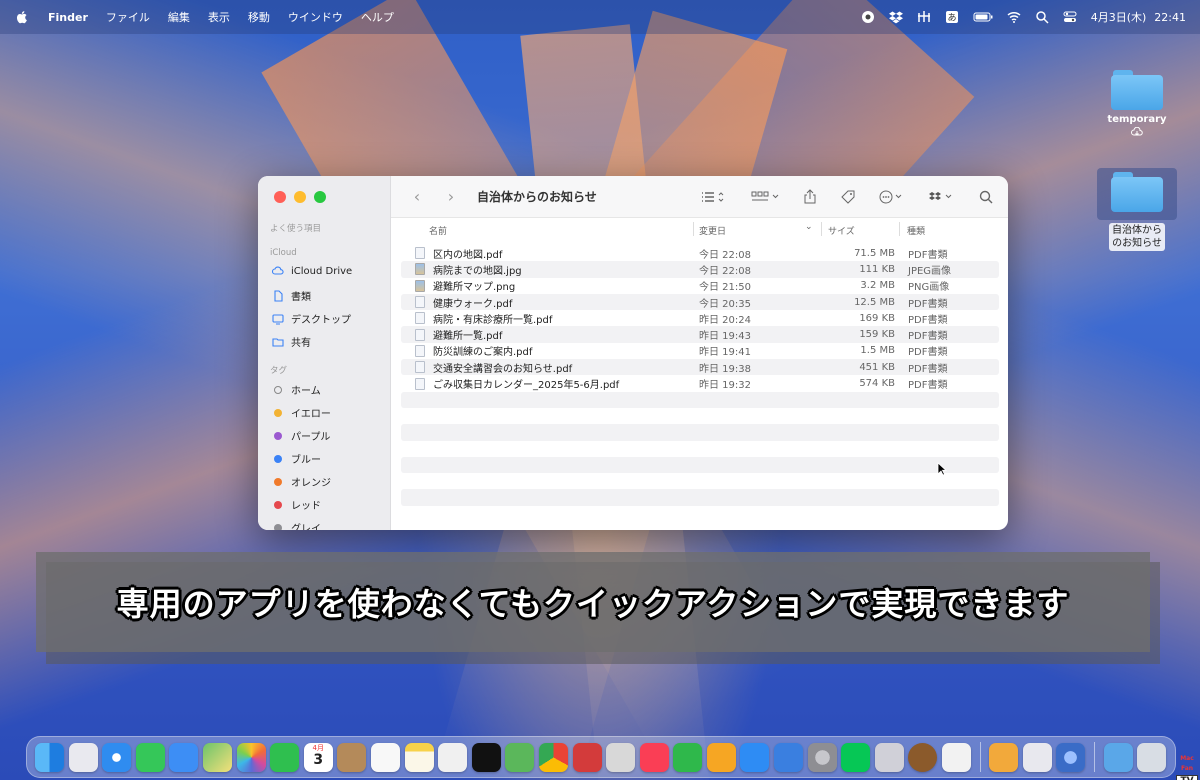 This screenshot has height=780, width=1200. I want to click on record-icon, so click(868, 17).